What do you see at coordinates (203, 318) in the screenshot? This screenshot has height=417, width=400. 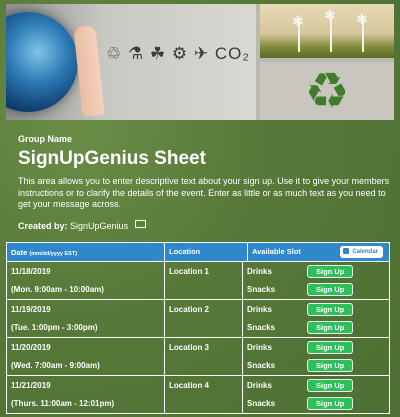 I see `location-cell: Location 2` at bounding box center [203, 318].